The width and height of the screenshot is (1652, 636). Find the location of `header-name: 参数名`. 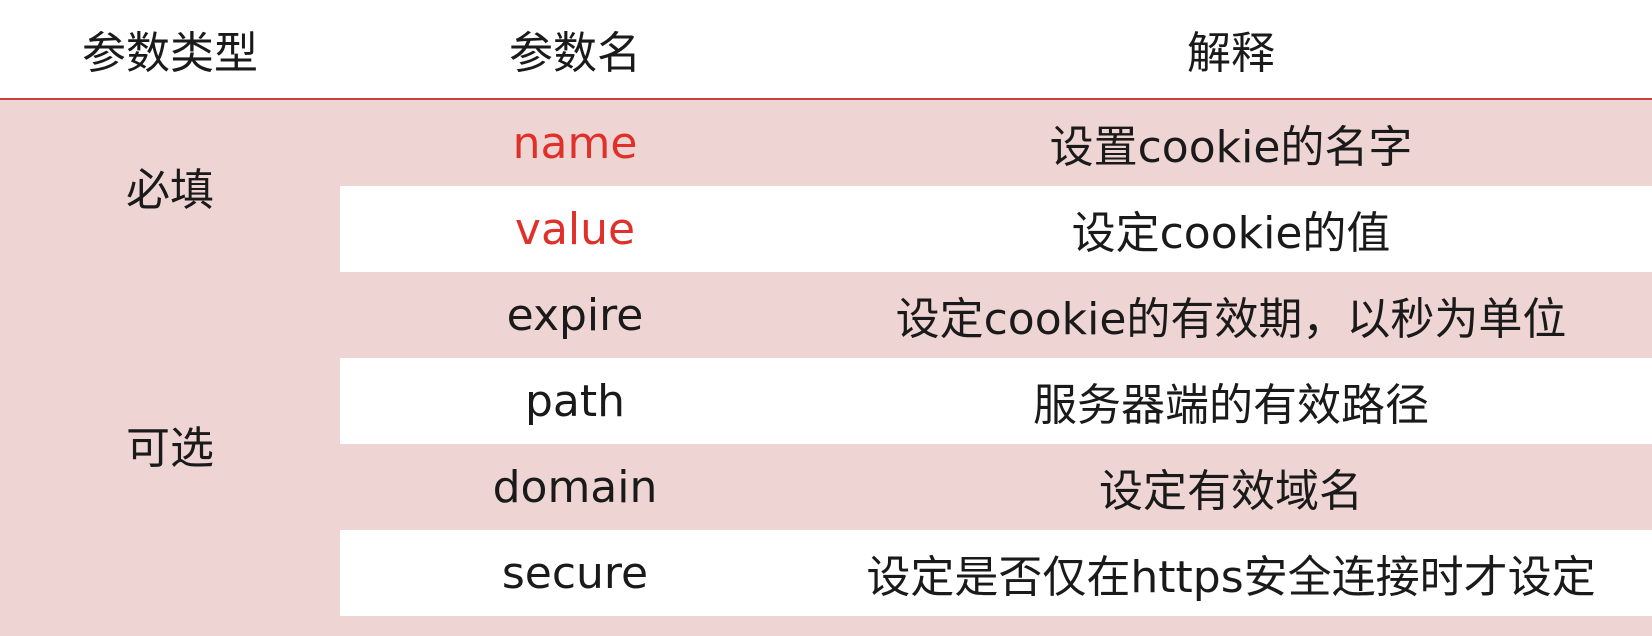

header-name: 参数名 is located at coordinates (575, 53).